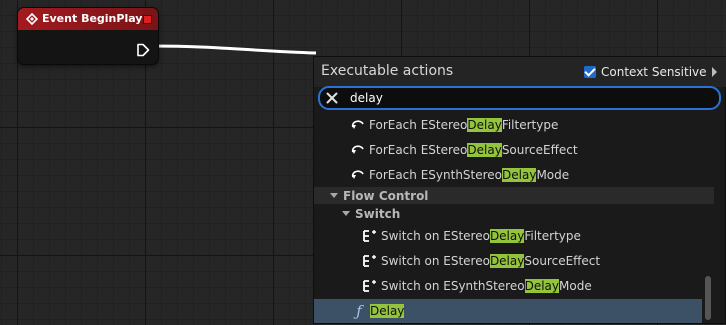 Image resolution: width=726 pixels, height=325 pixels. What do you see at coordinates (436, 175) in the screenshot?
I see `action-label-pre: ForEach ESynthStereo` at bounding box center [436, 175].